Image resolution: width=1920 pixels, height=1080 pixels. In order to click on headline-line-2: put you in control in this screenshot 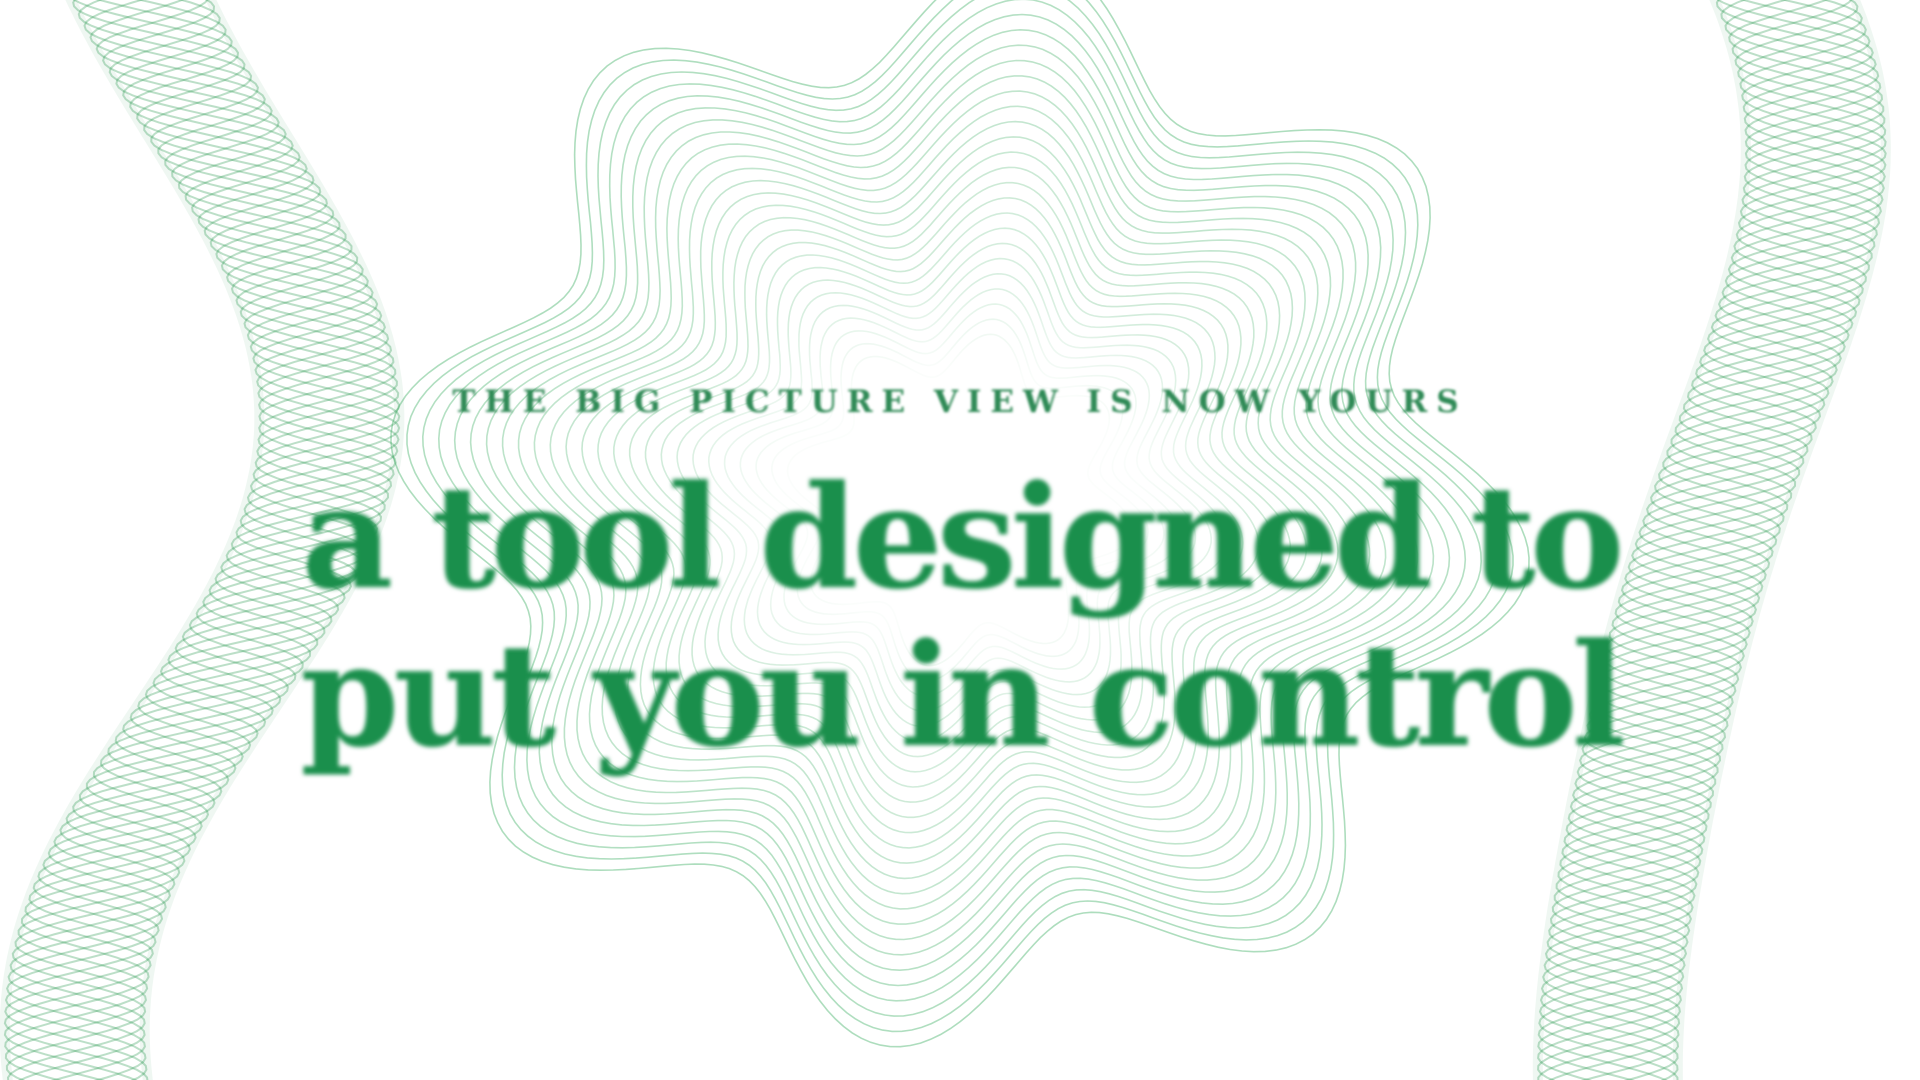, I will do `click(963, 696)`.